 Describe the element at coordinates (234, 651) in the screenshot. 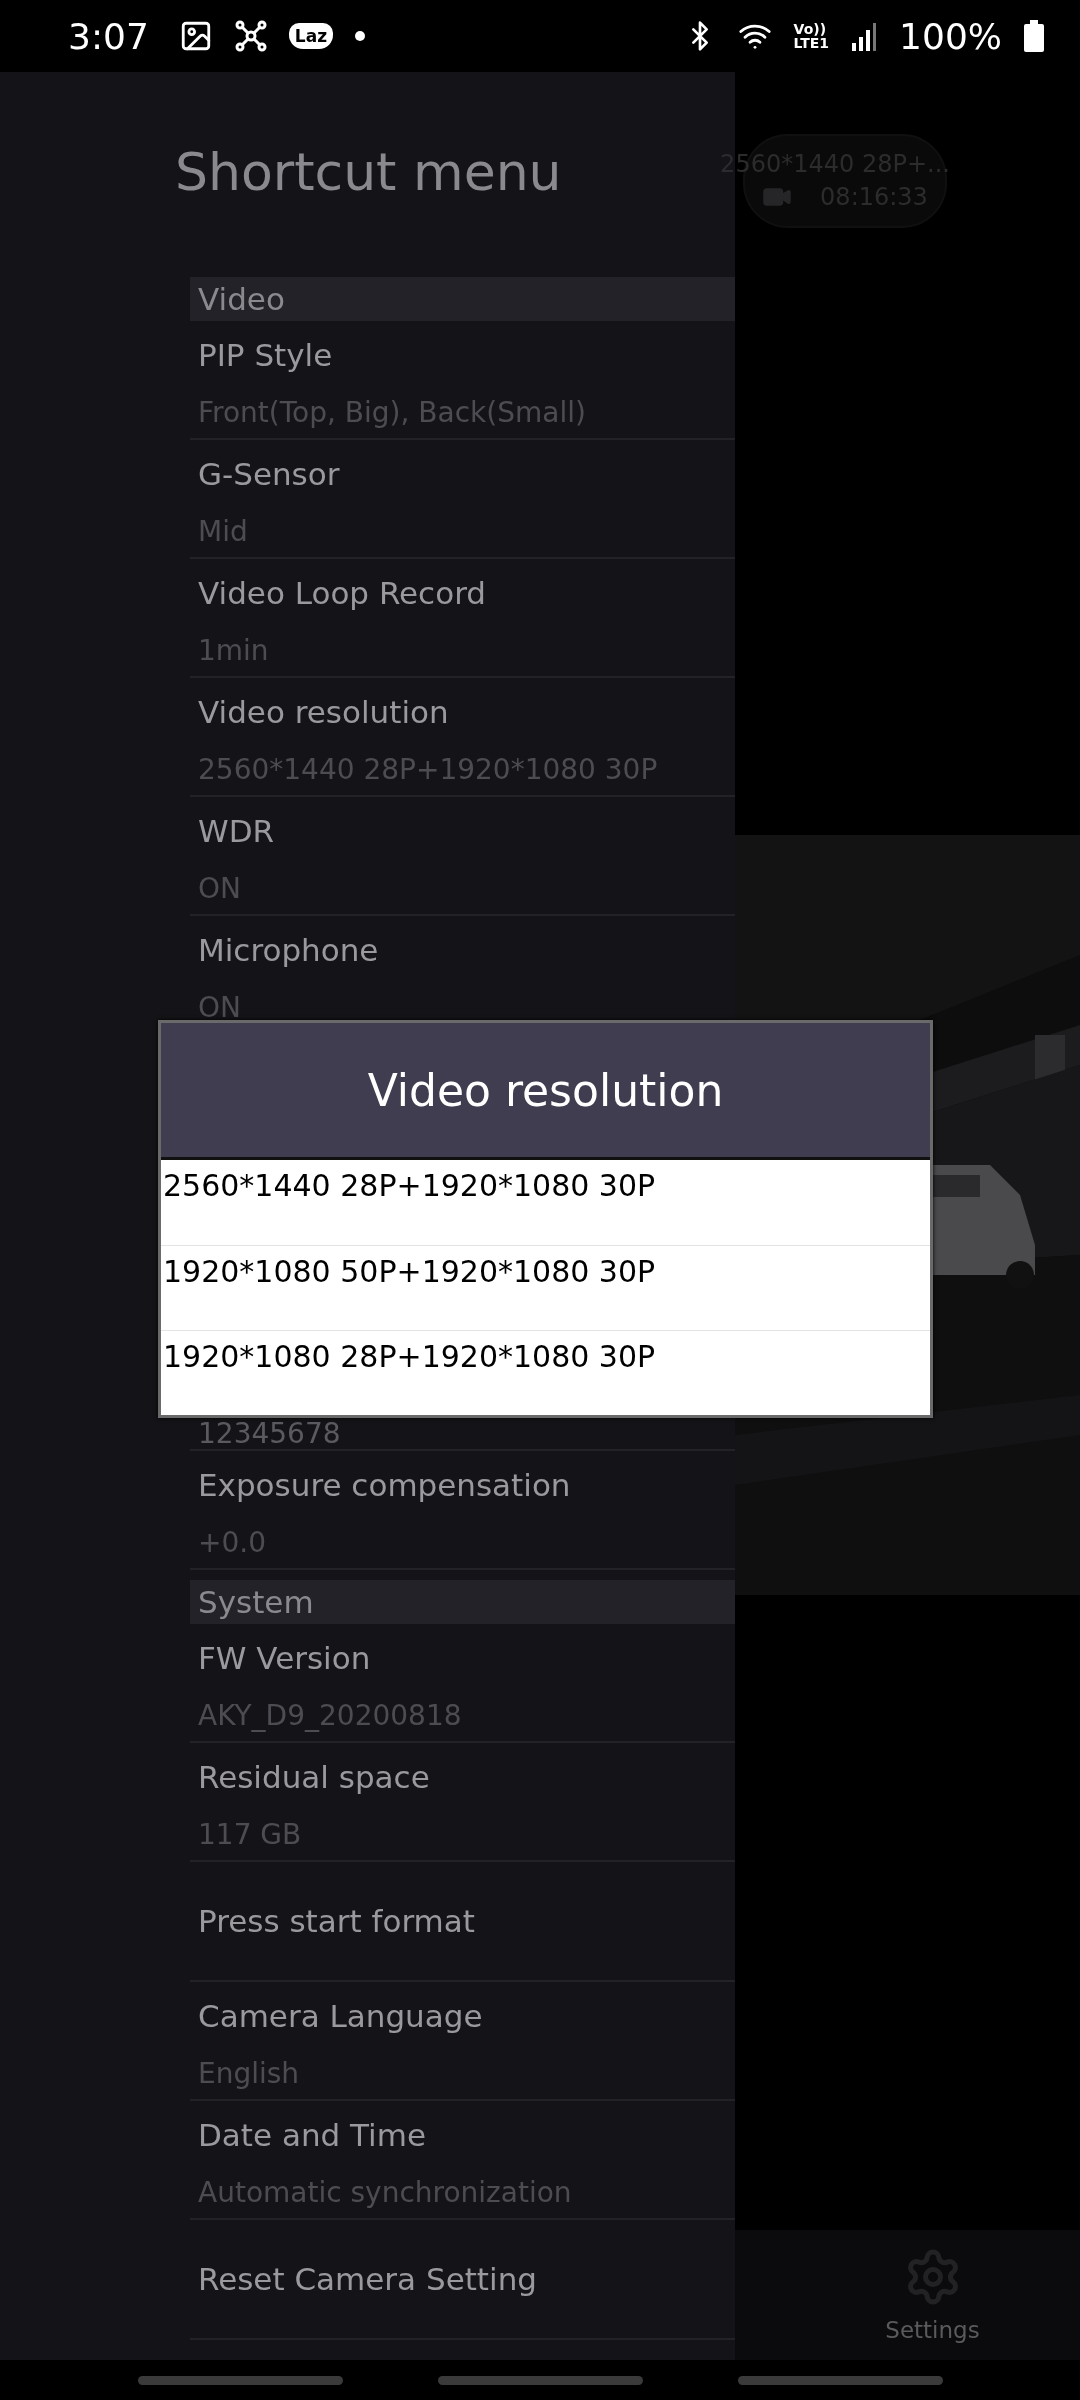

I see `setting-value: 1min` at that location.